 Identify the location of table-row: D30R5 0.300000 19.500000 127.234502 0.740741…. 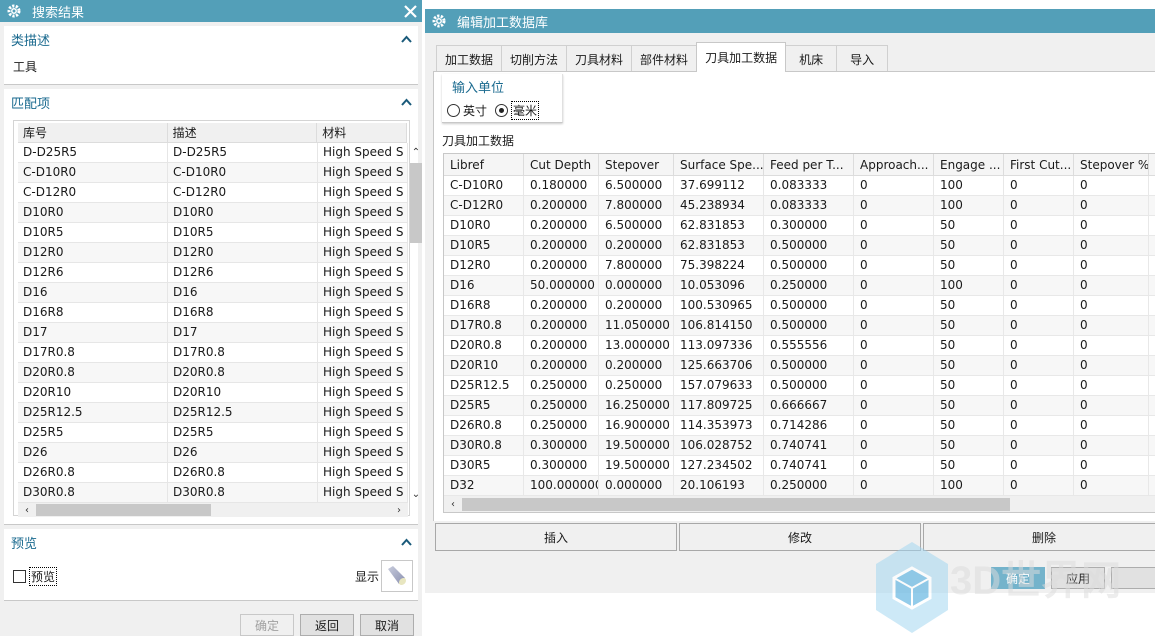
(799, 466).